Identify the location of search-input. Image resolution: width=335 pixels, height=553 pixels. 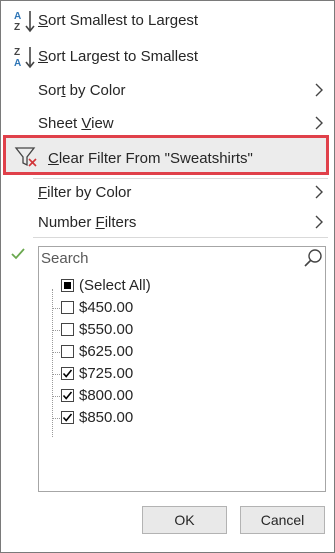
(169, 258).